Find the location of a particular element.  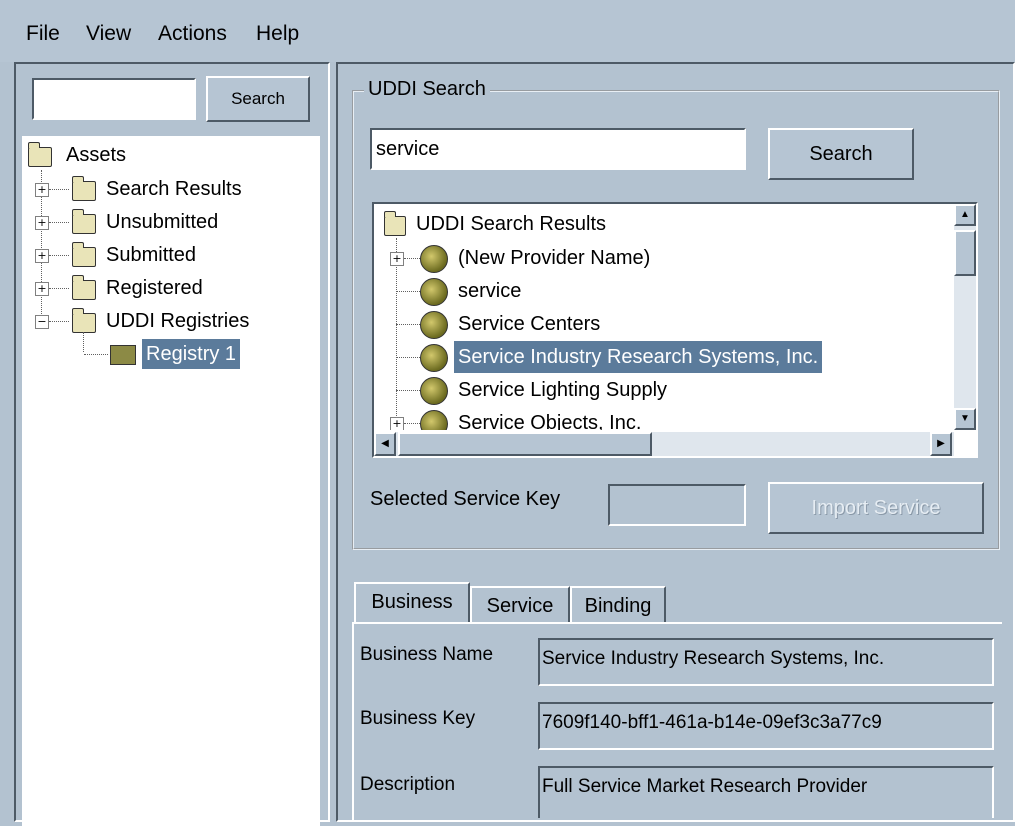

results-root-label: UDDI Search Results is located at coordinates (511, 224).